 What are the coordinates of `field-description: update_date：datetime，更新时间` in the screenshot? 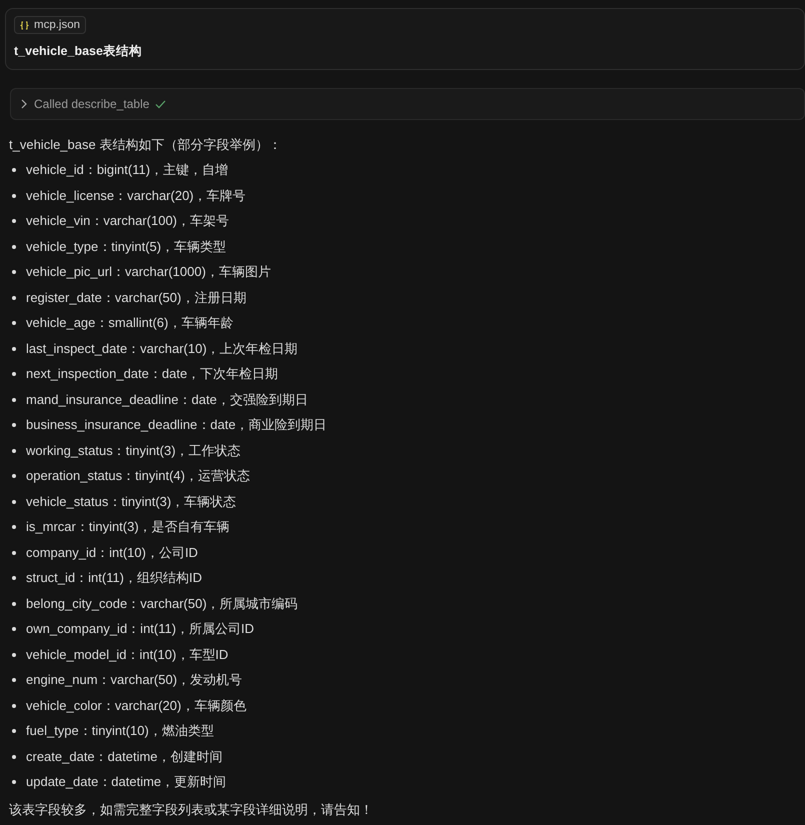 It's located at (126, 782).